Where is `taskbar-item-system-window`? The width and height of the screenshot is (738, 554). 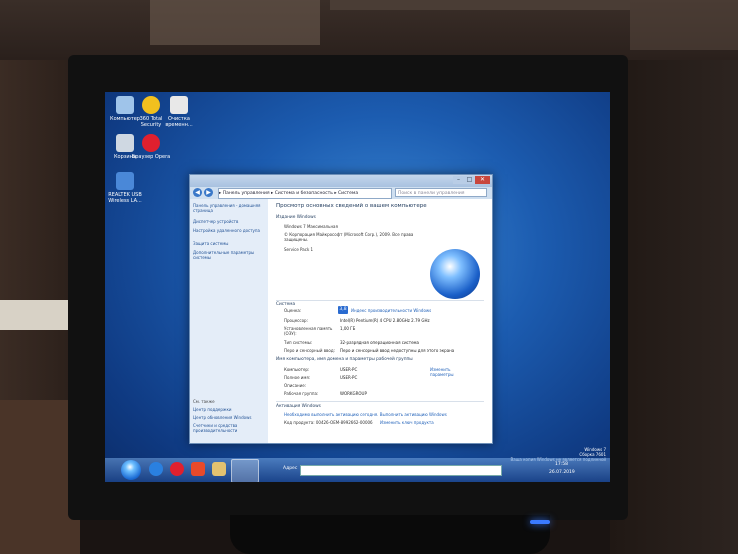 taskbar-item-system-window is located at coordinates (245, 470).